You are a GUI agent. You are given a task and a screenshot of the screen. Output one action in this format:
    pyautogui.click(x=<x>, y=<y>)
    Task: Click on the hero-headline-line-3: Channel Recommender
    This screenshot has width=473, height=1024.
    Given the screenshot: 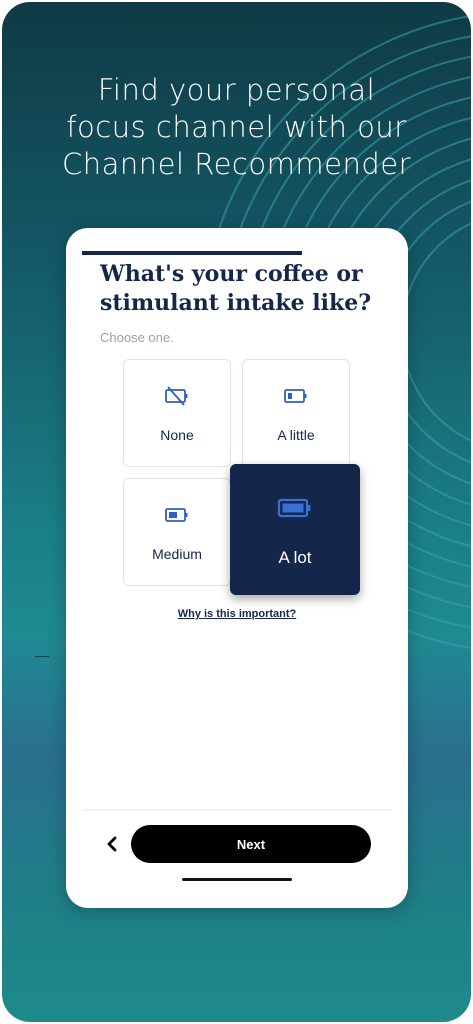 What is the action you would take?
    pyautogui.click(x=236, y=164)
    